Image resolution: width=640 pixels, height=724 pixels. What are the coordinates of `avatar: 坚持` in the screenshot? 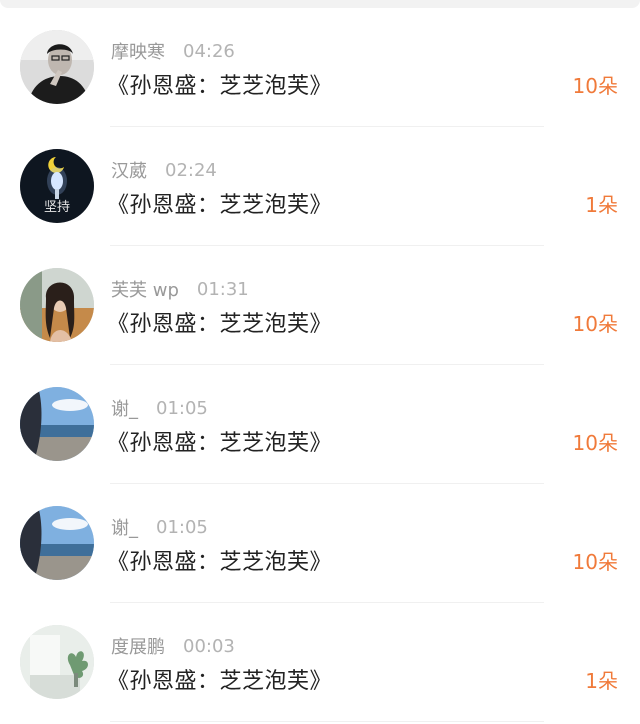 It's located at (57, 186).